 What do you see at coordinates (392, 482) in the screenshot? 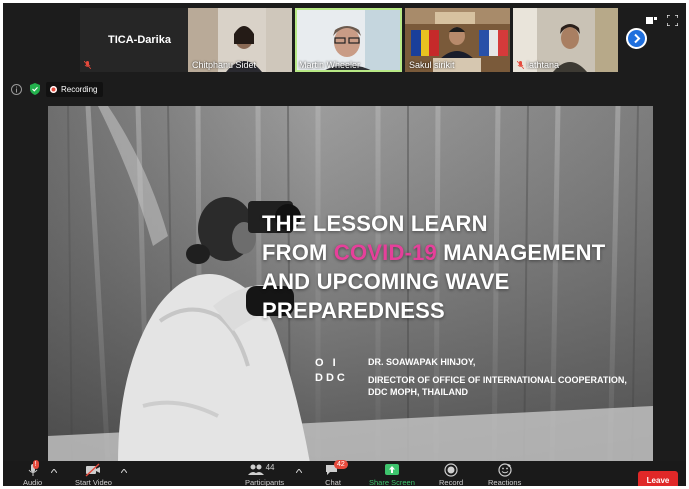
I see `share-screen-label: Share Screen` at bounding box center [392, 482].